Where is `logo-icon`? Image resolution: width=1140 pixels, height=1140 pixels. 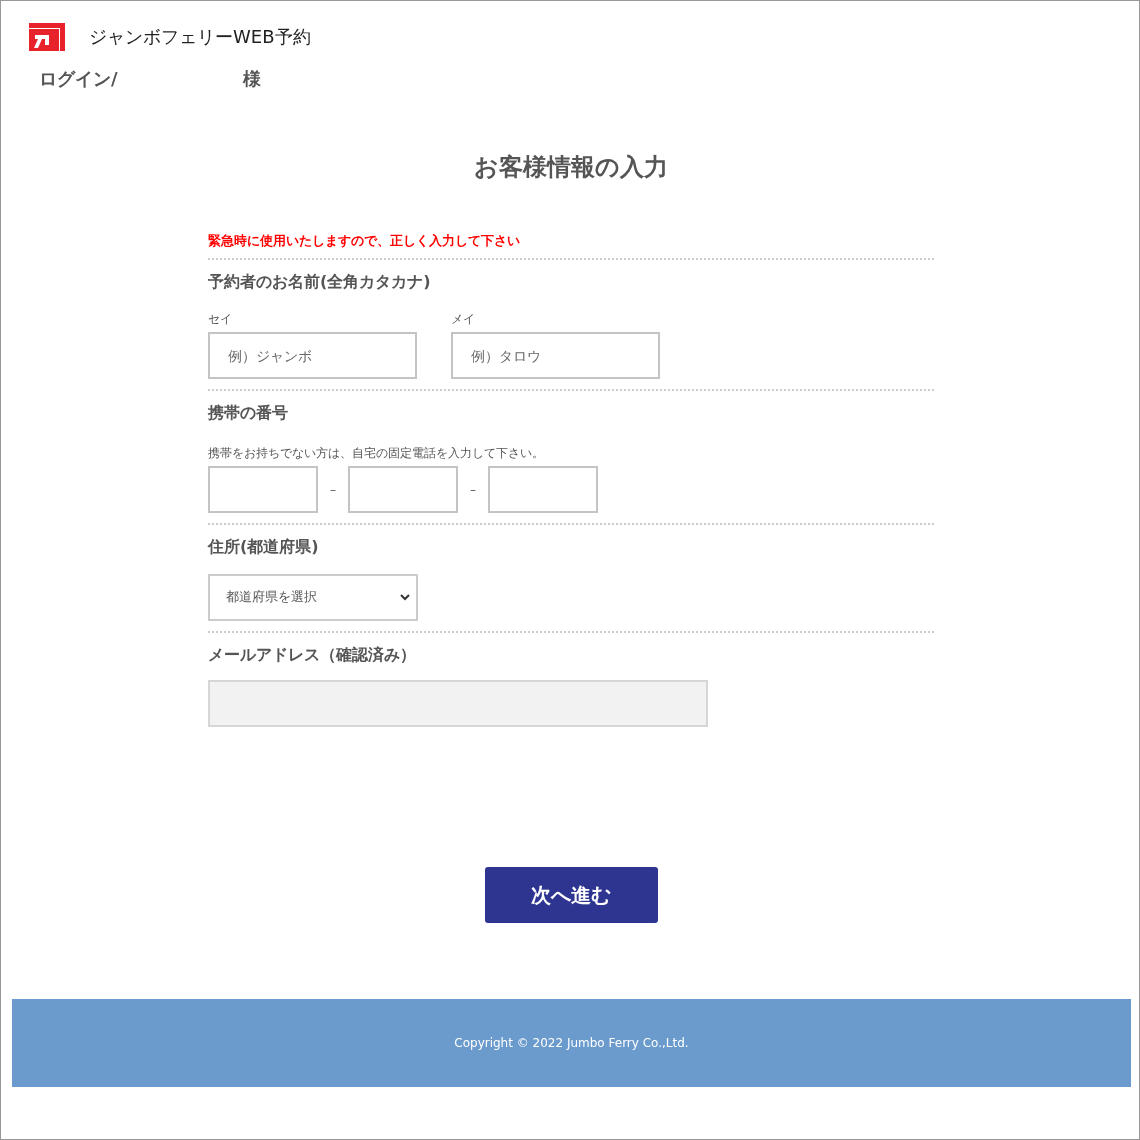 logo-icon is located at coordinates (47, 37).